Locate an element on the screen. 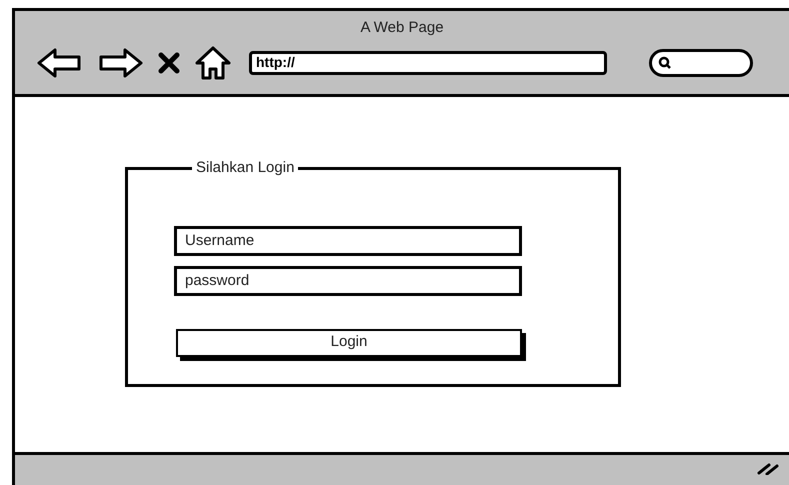 The height and width of the screenshot is (485, 789). text-field: password is located at coordinates (348, 281).